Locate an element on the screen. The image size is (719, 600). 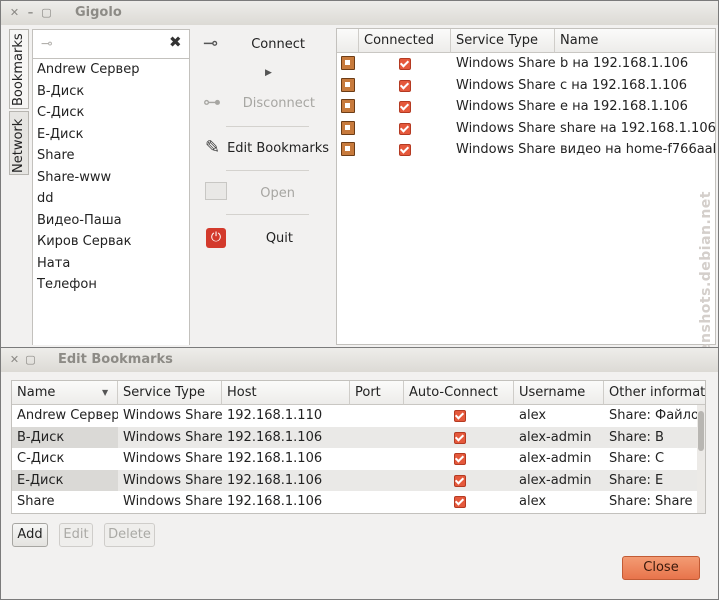
close-window-icon: ✕ is located at coordinates (14, 12).